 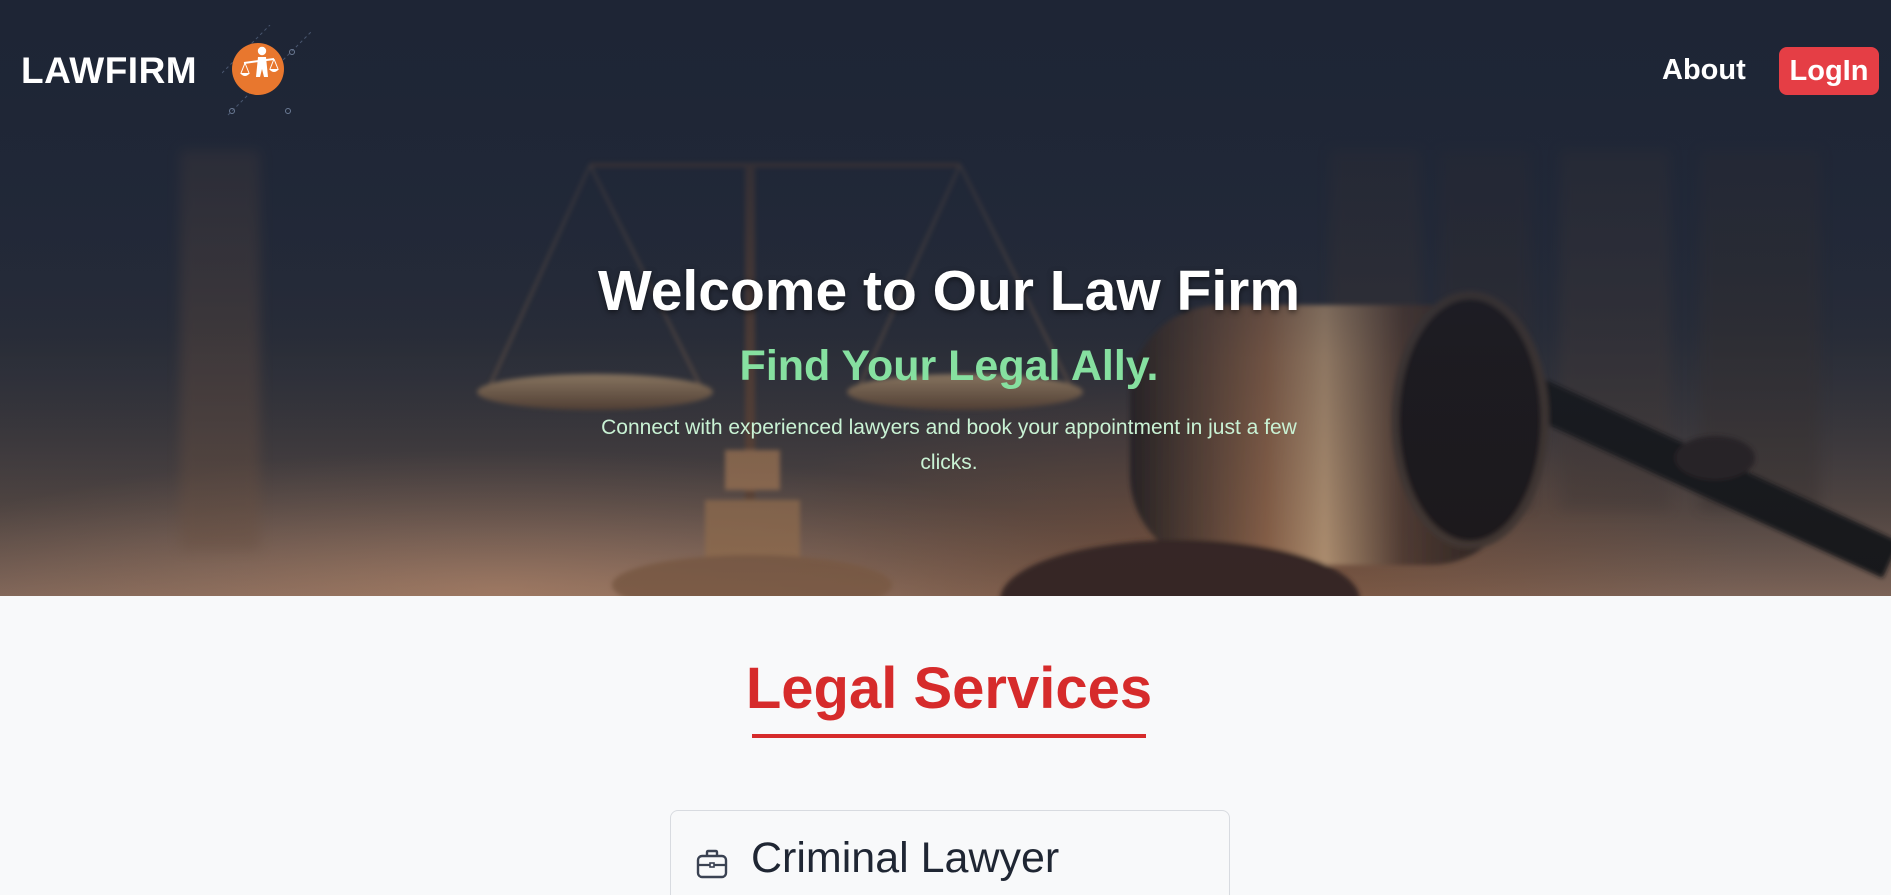 What do you see at coordinates (1829, 71) in the screenshot?
I see `login-button: LogIn` at bounding box center [1829, 71].